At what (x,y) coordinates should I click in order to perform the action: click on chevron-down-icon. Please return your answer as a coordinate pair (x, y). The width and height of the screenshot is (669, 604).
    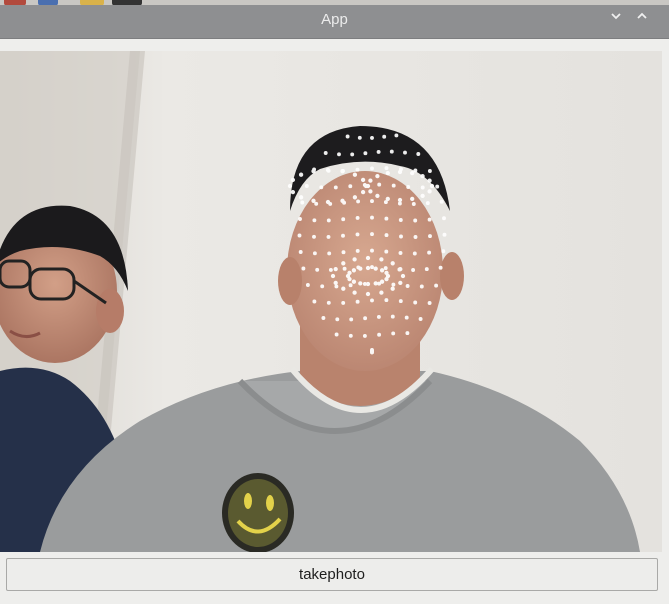
    Looking at the image, I should click on (616, 16).